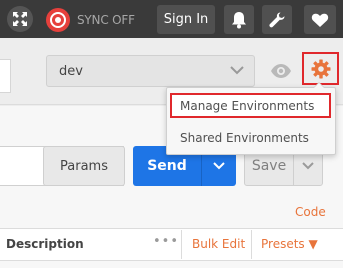 The width and height of the screenshot is (343, 268). I want to click on menu-item-manage-environments: Manage Environments, so click(250, 105).